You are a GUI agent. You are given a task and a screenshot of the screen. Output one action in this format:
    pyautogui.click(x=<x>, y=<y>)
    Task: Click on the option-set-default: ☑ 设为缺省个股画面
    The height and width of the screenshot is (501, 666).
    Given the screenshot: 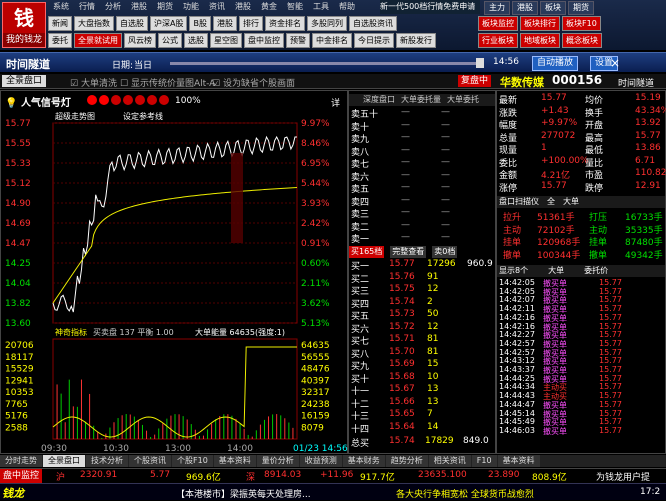 What is the action you would take?
    pyautogui.click(x=253, y=82)
    